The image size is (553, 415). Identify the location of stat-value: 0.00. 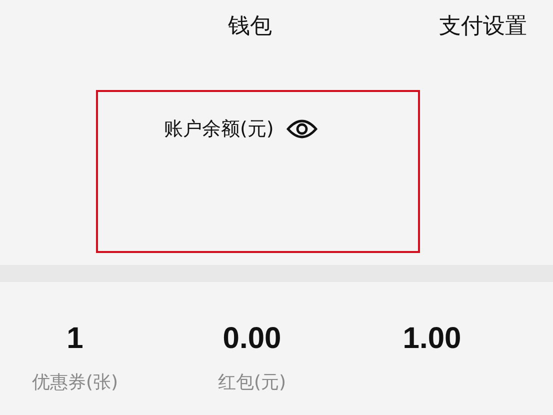
(252, 339).